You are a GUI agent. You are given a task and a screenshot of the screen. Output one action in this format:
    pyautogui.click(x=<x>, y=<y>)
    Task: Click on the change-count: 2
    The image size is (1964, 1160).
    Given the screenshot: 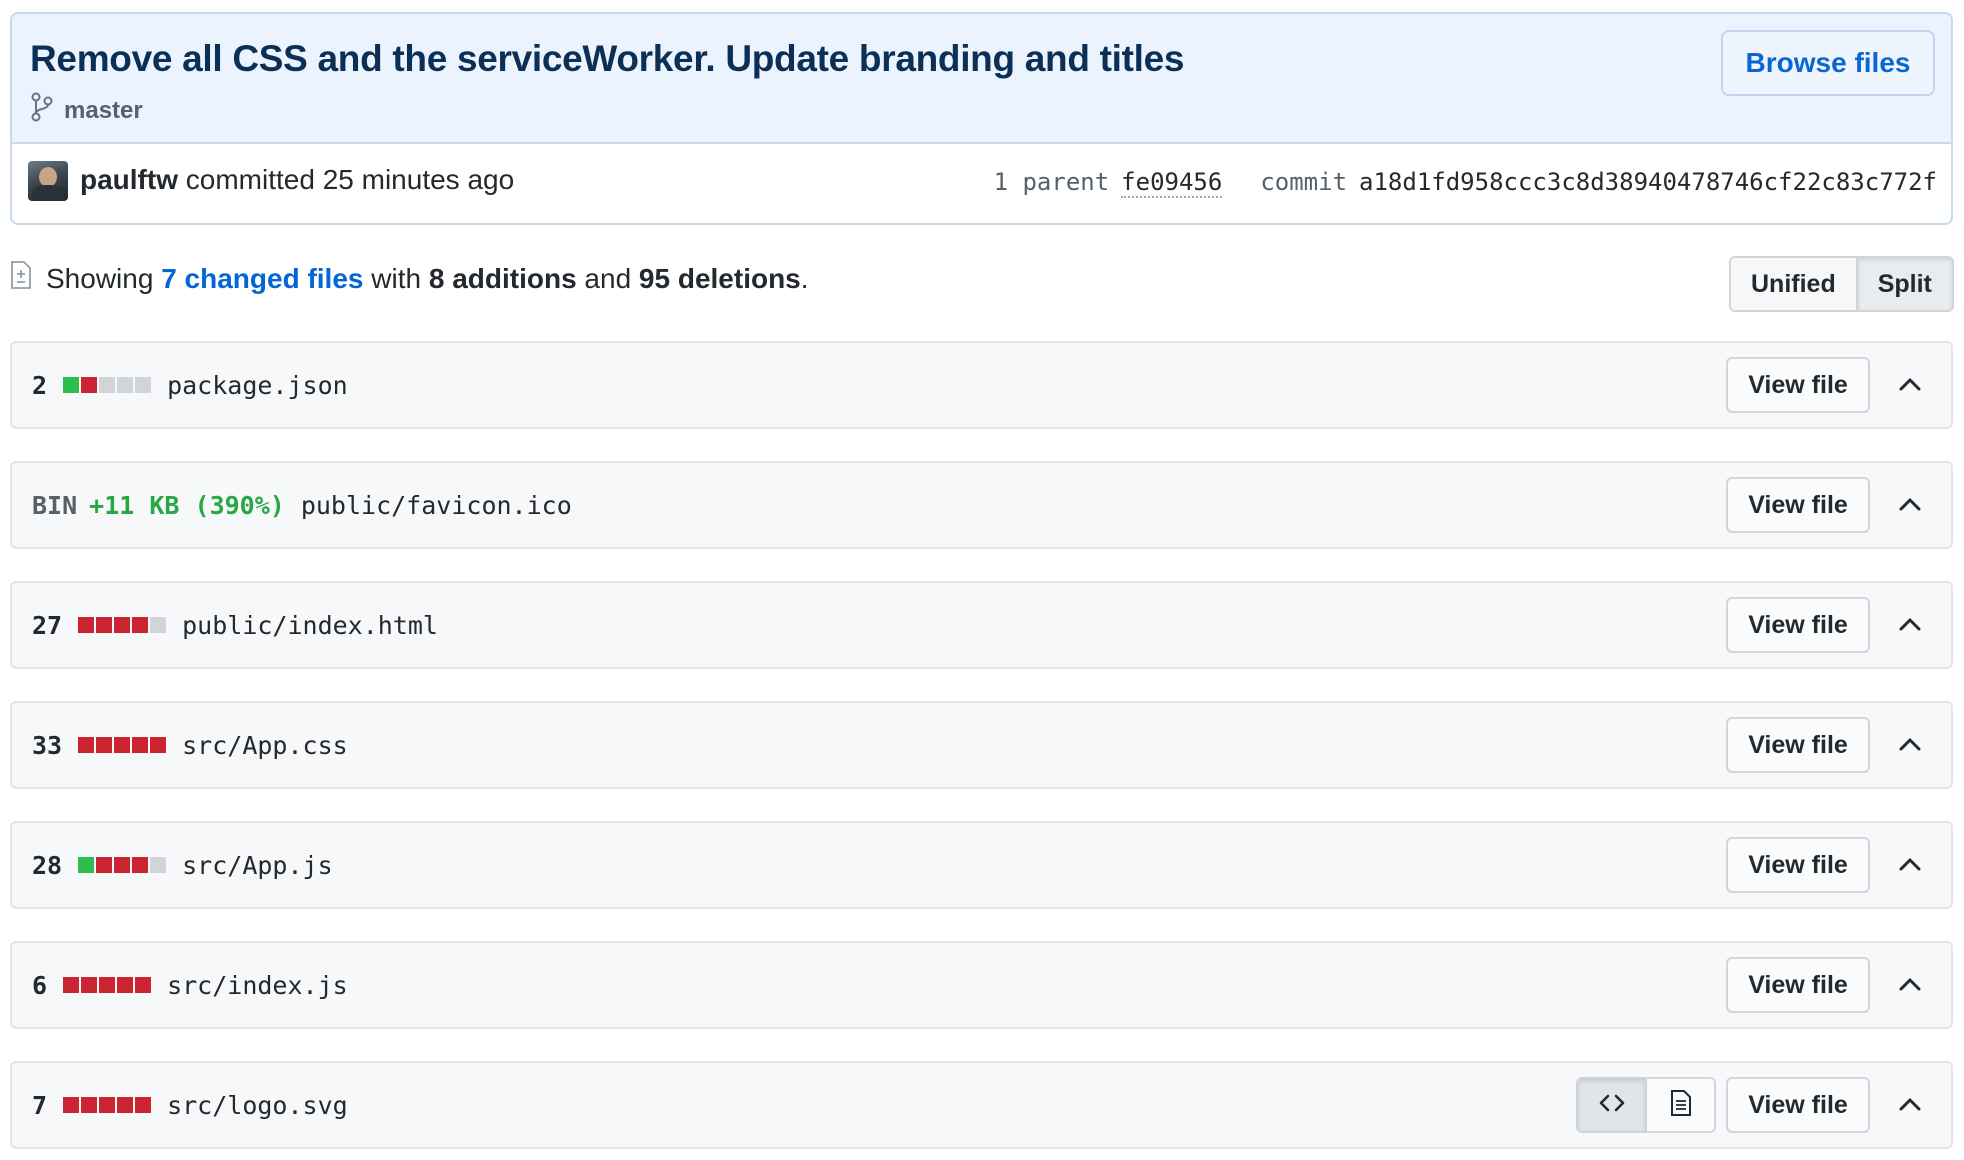 What is the action you would take?
    pyautogui.click(x=40, y=385)
    